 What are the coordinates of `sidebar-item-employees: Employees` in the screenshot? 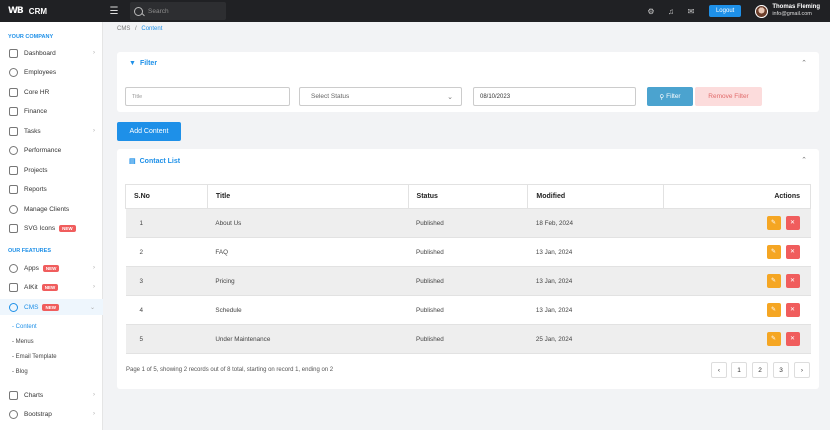 It's located at (51, 72).